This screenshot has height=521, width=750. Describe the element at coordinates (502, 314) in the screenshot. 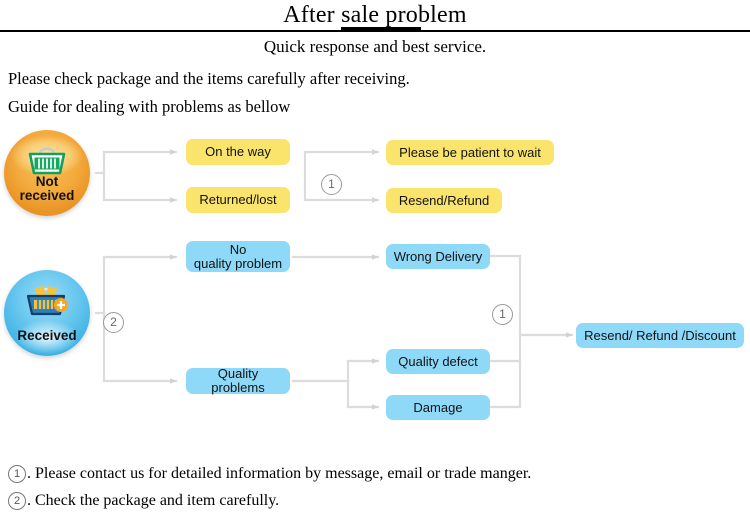

I see `marker-one-received: 1` at that location.